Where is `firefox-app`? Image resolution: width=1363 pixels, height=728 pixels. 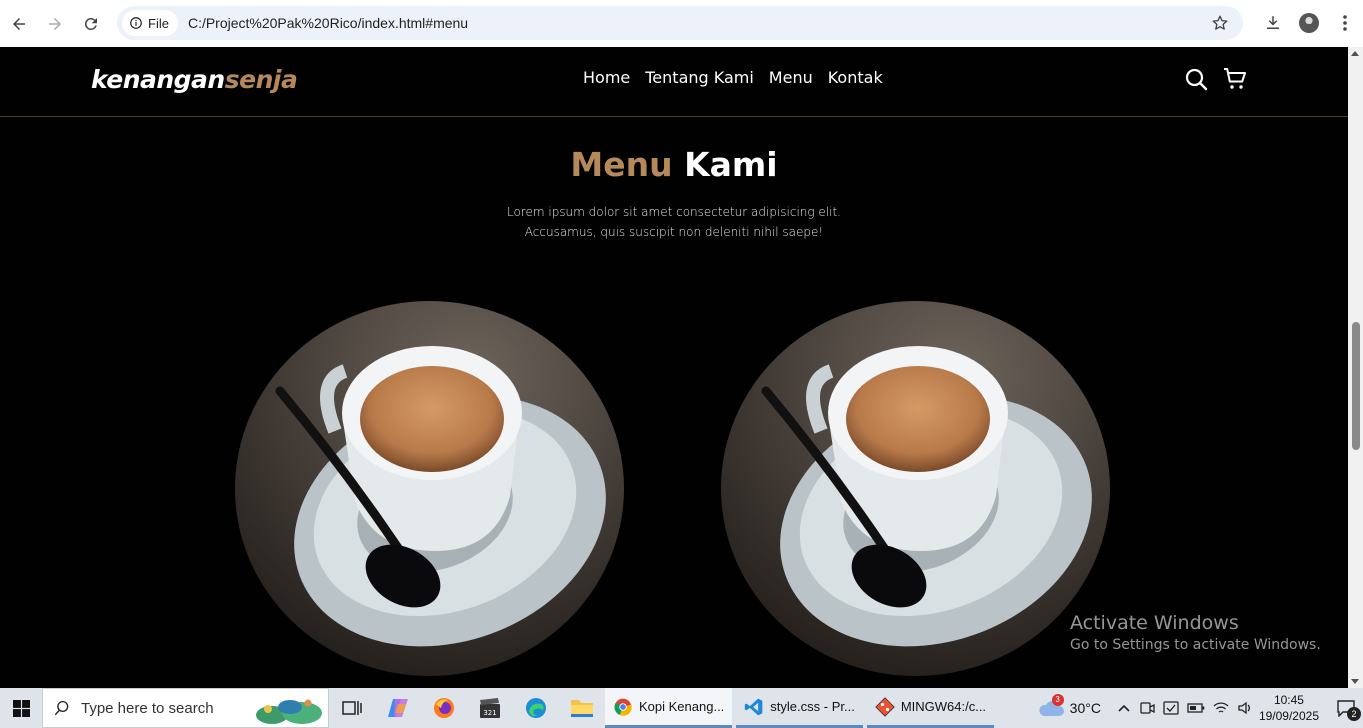 firefox-app is located at coordinates (444, 708).